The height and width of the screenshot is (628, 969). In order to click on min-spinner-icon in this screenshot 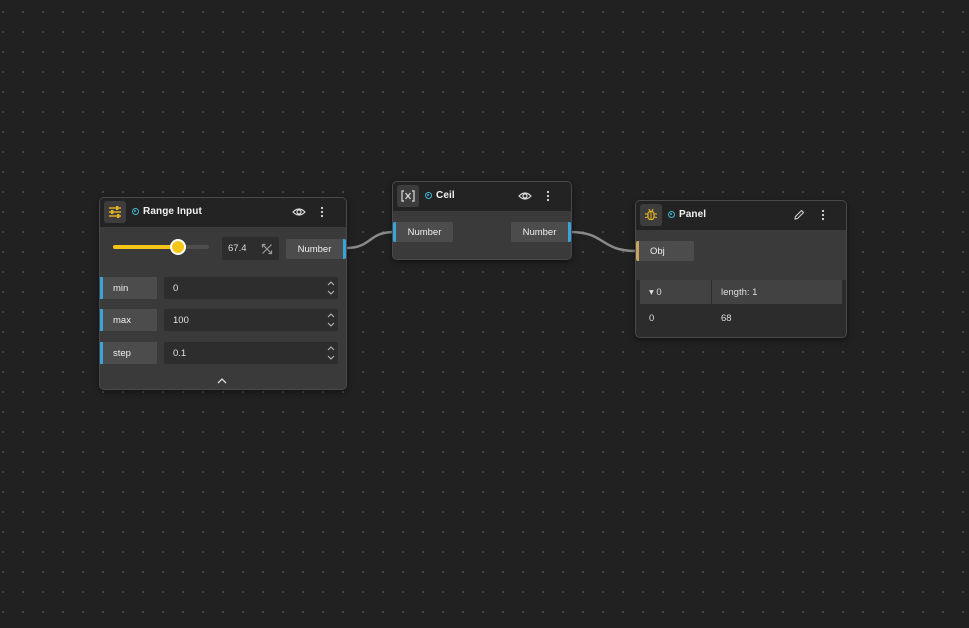, I will do `click(331, 288)`.